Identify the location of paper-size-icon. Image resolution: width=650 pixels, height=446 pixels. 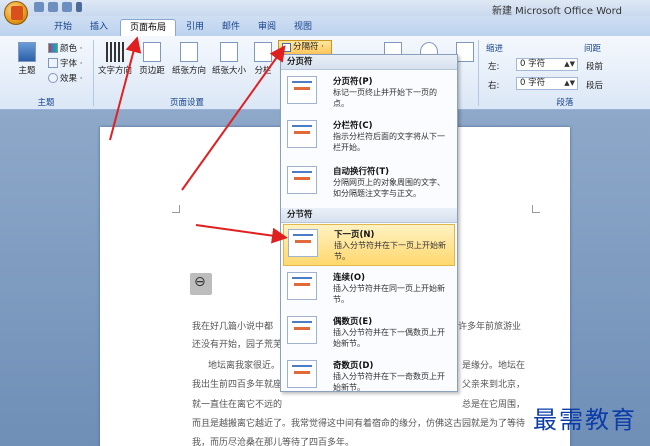
(229, 52).